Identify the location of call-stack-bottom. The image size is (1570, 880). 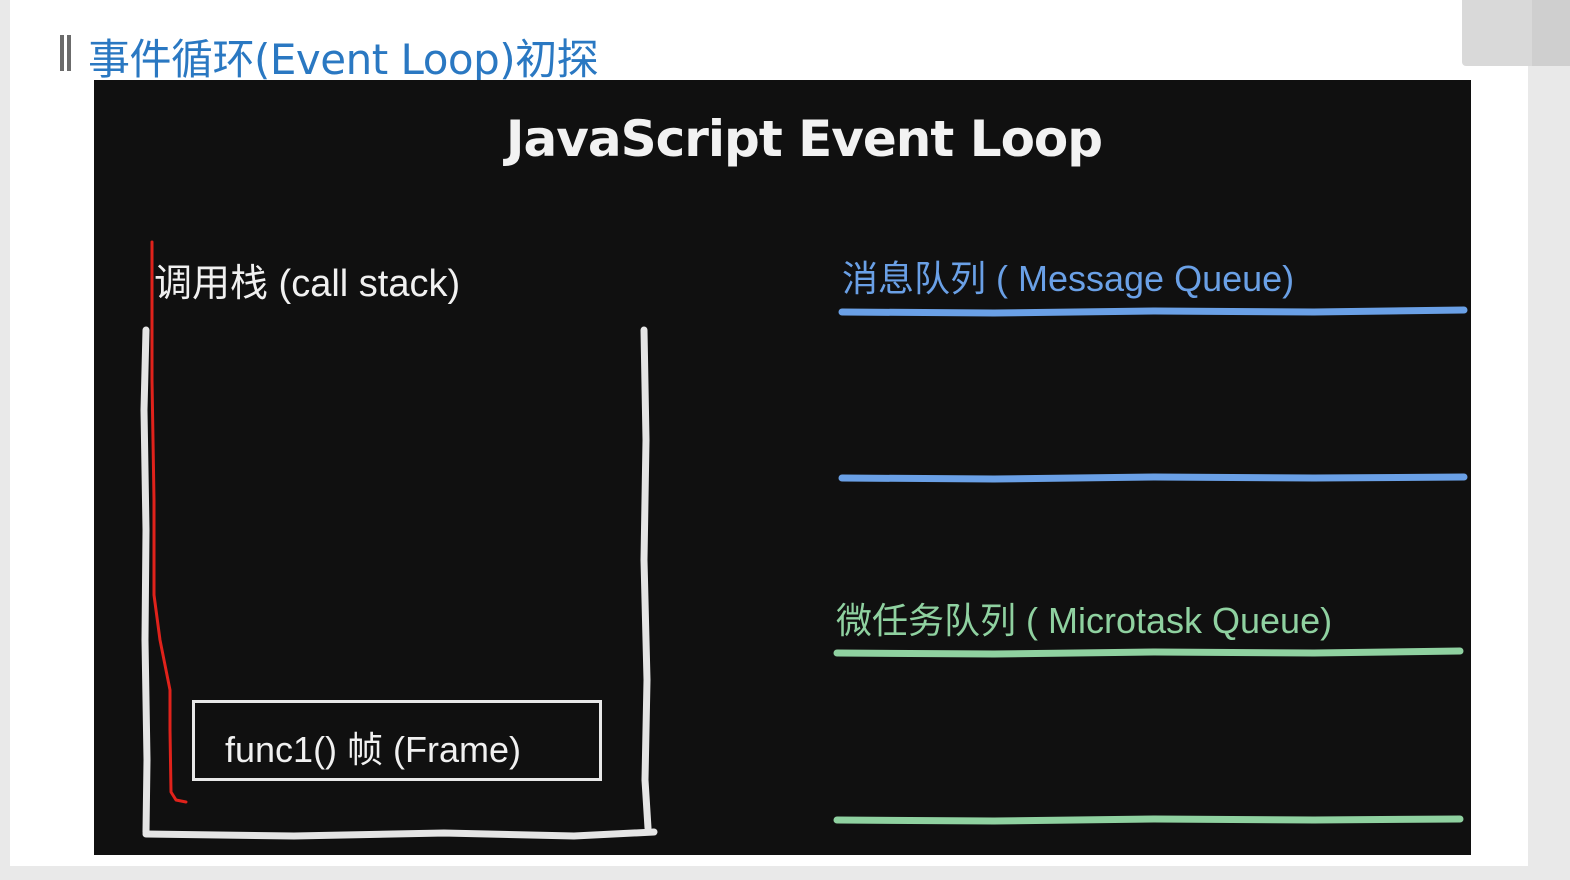
(400, 834).